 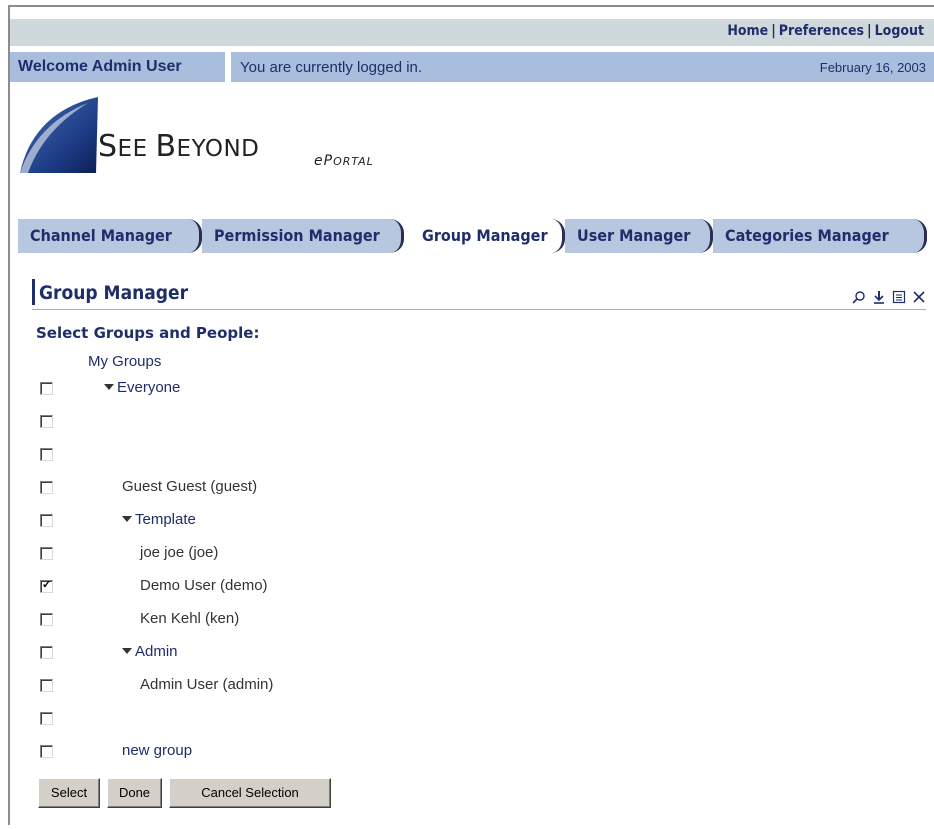 I want to click on select-heading: Select Groups and People:, so click(x=148, y=333).